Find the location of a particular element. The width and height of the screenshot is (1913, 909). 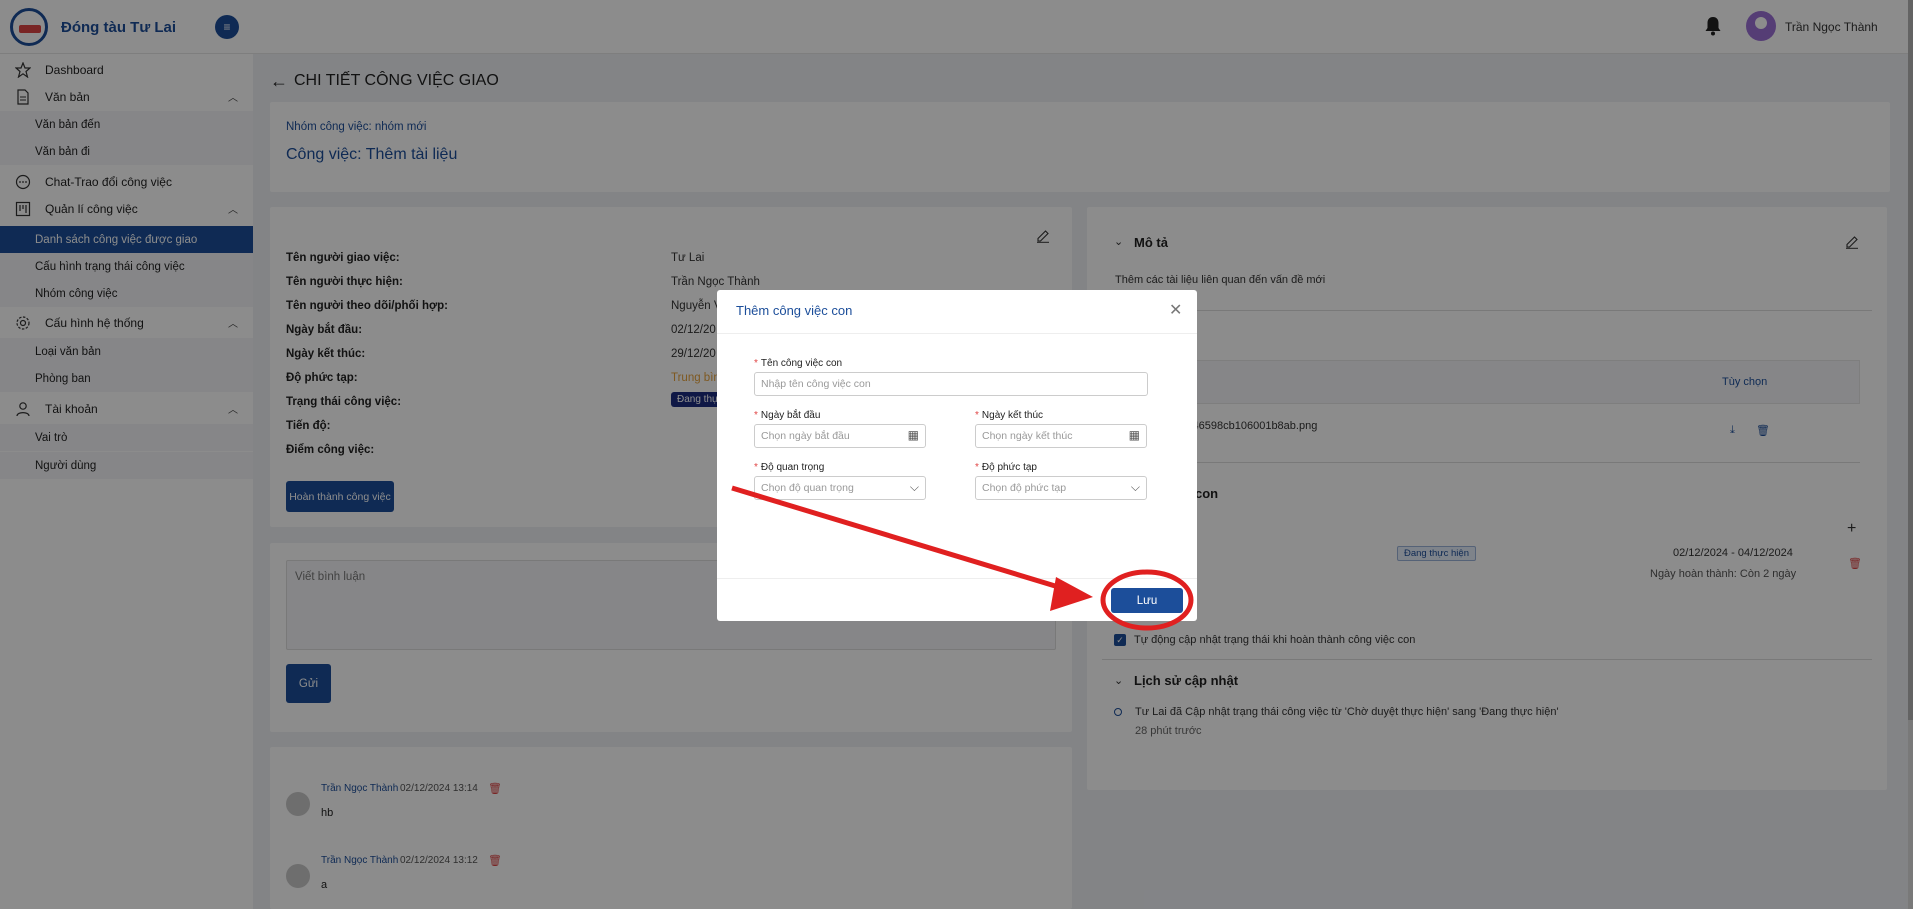

complexity-select: Chọn độ phức tạp ⌵ is located at coordinates (1061, 488).